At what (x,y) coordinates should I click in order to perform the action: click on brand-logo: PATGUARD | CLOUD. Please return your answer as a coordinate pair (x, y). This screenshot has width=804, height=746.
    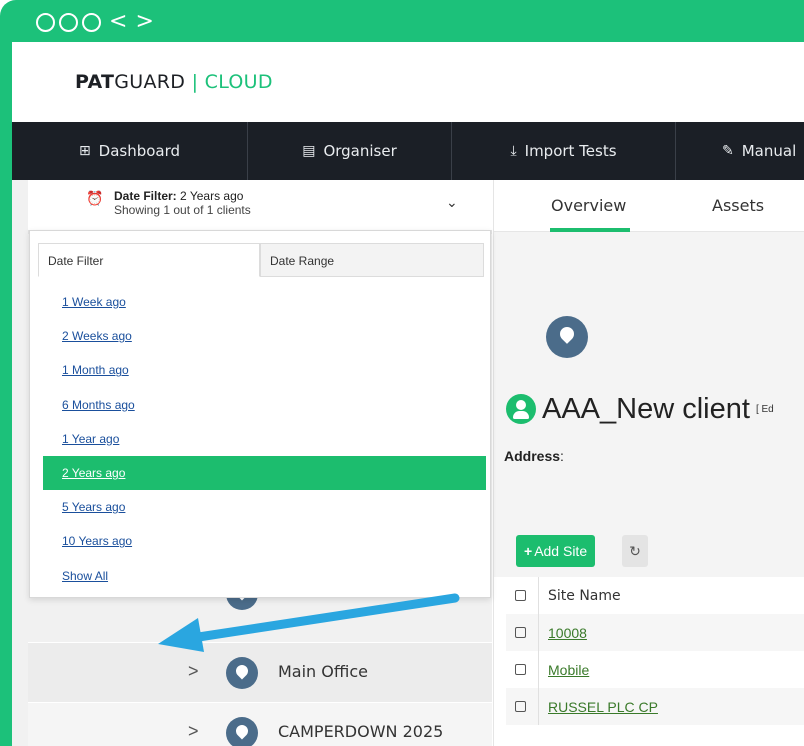
    Looking at the image, I should click on (174, 82).